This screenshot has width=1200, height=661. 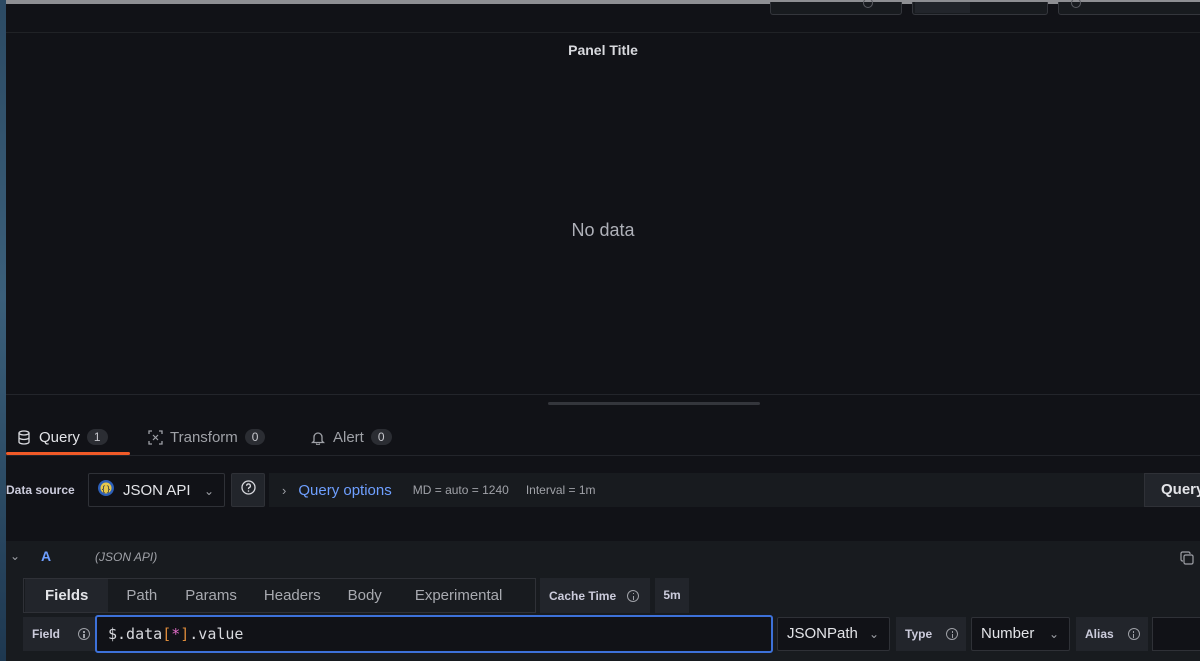 I want to click on database-icon, so click(x=24, y=437).